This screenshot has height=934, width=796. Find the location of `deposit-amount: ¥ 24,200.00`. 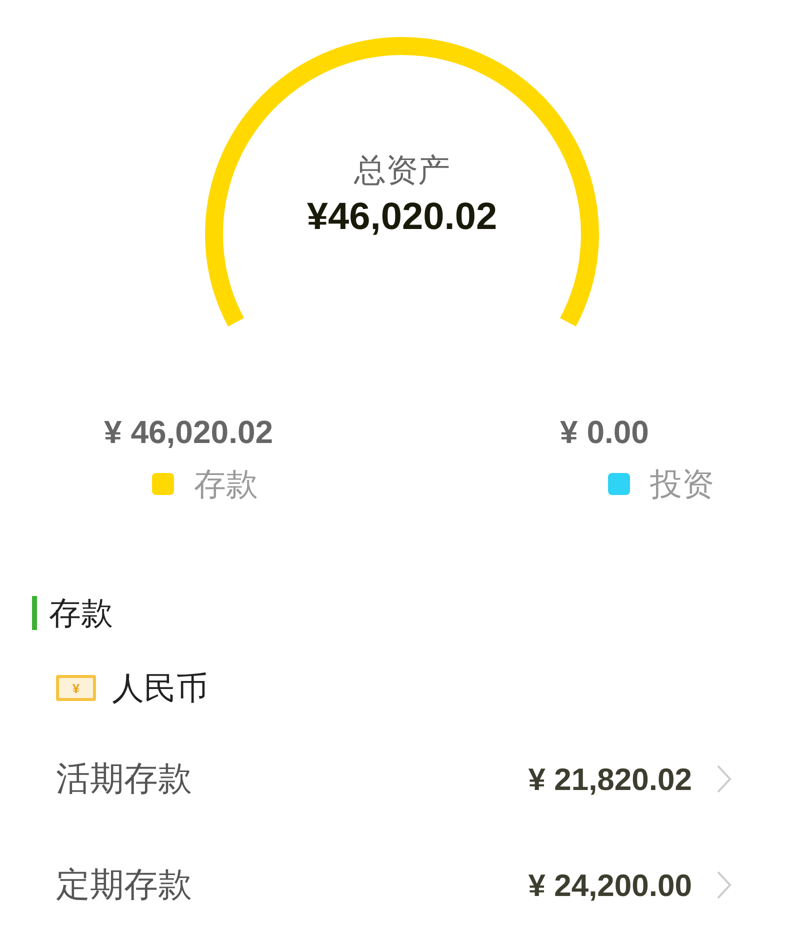

deposit-amount: ¥ 24,200.00 is located at coordinates (610, 885).